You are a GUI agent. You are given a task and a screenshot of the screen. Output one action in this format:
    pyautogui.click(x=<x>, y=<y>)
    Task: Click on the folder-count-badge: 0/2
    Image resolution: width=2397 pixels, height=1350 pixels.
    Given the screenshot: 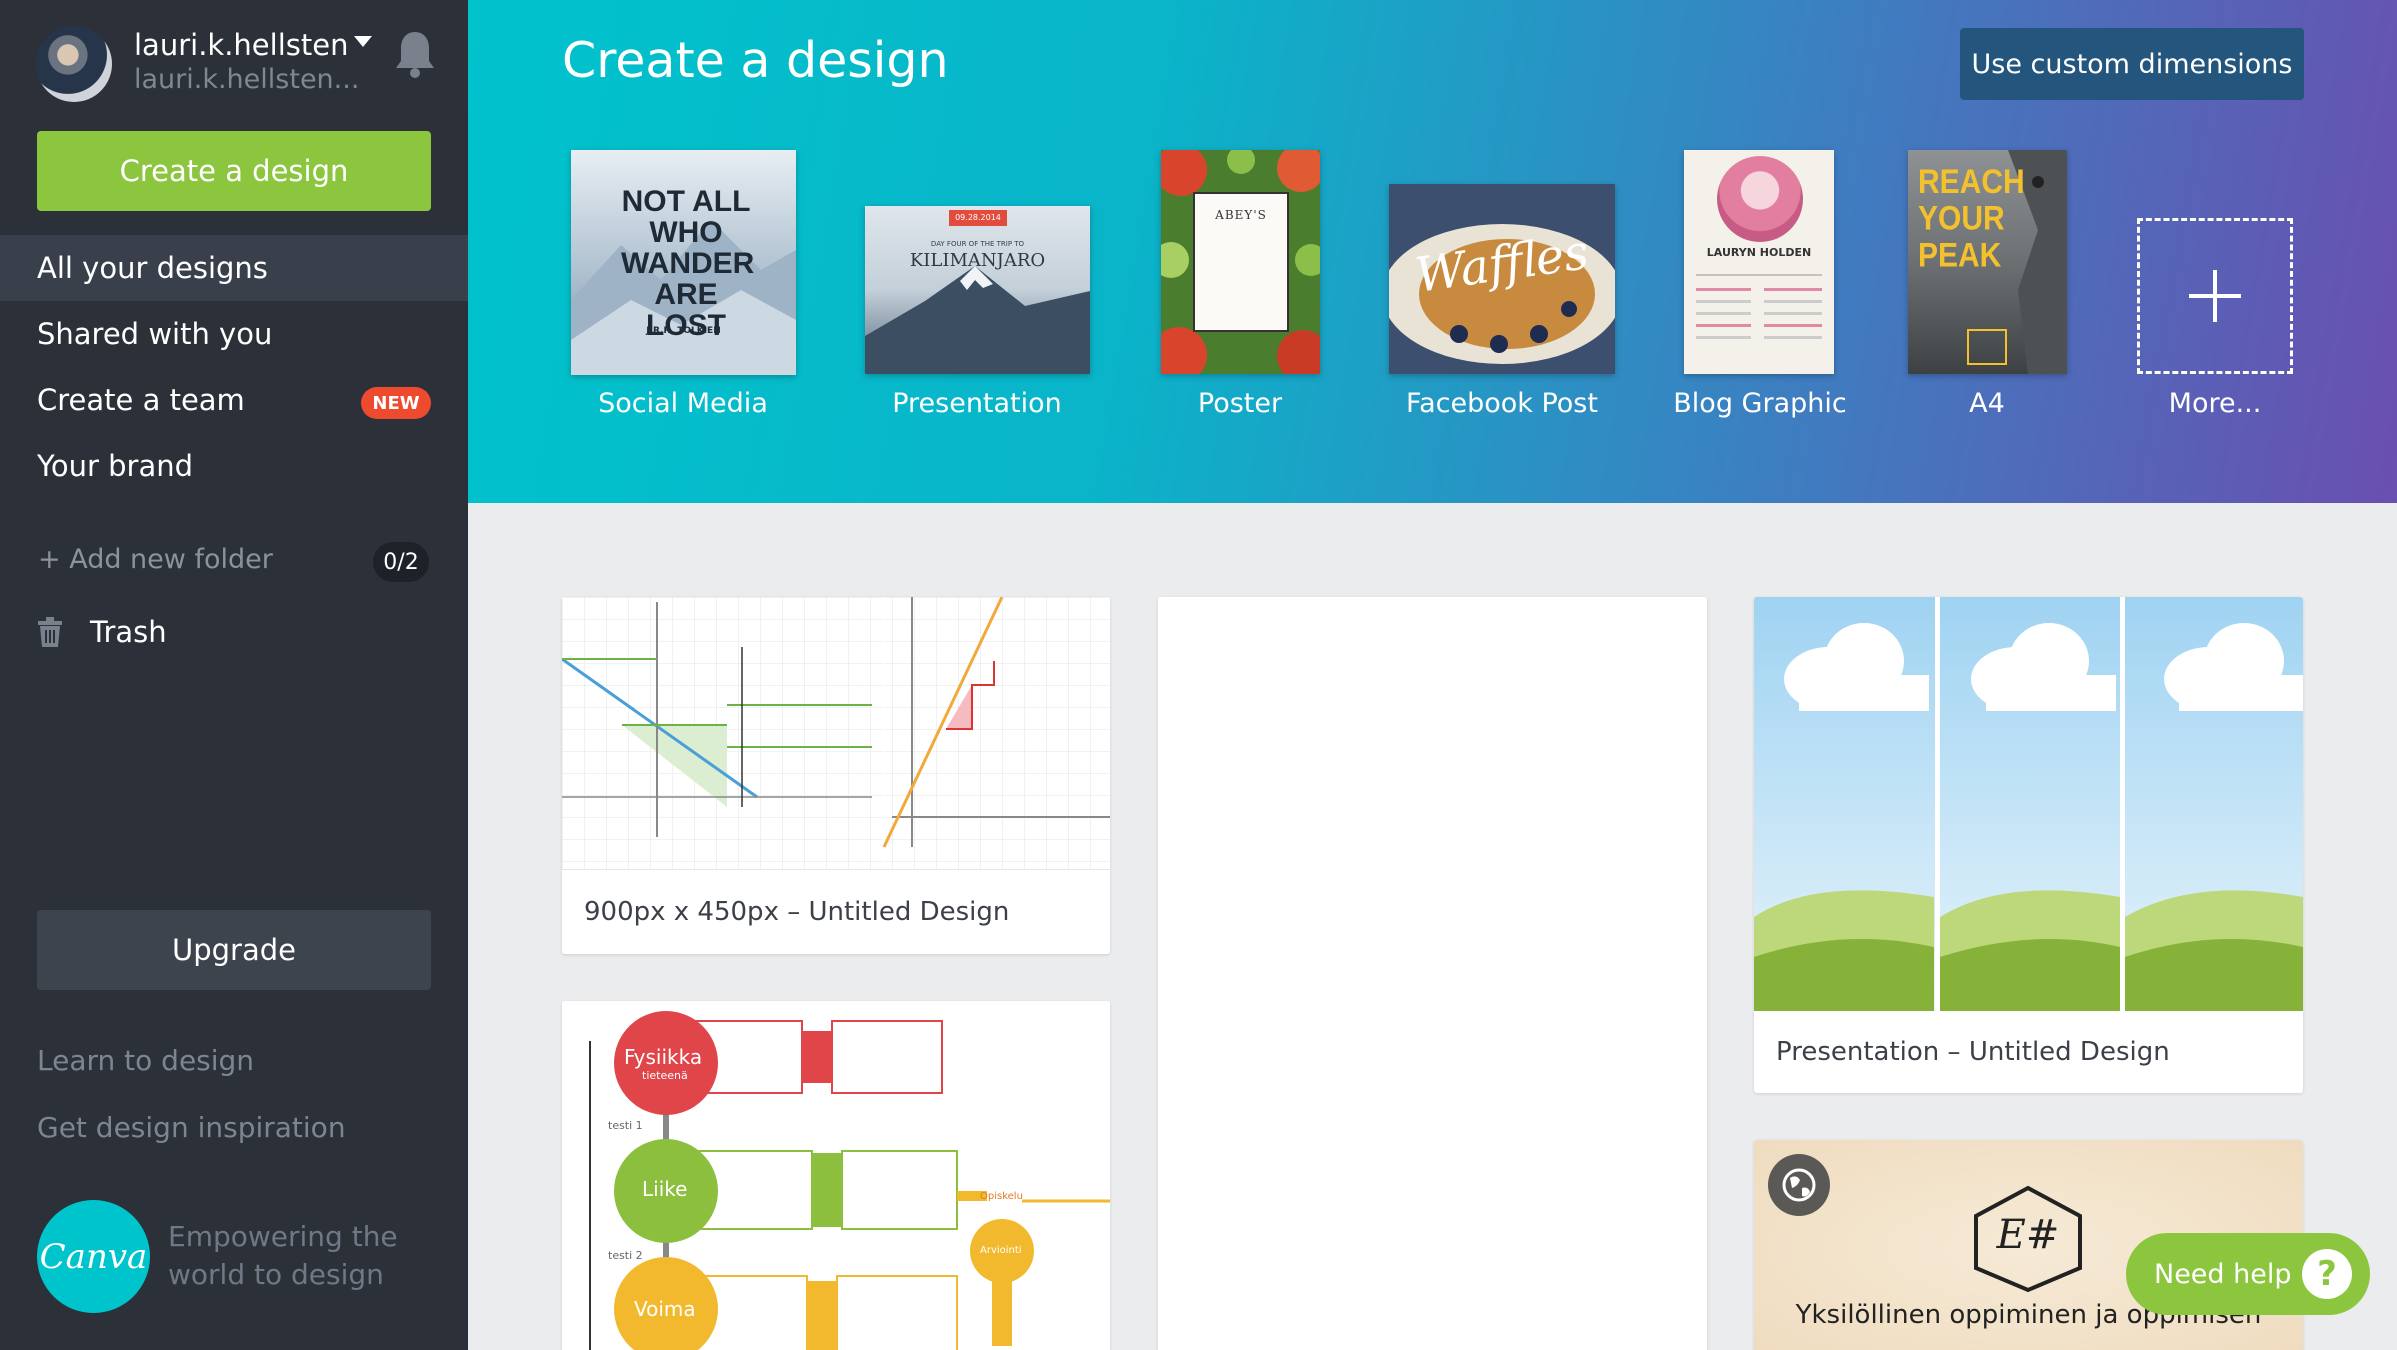 What is the action you would take?
    pyautogui.click(x=401, y=562)
    